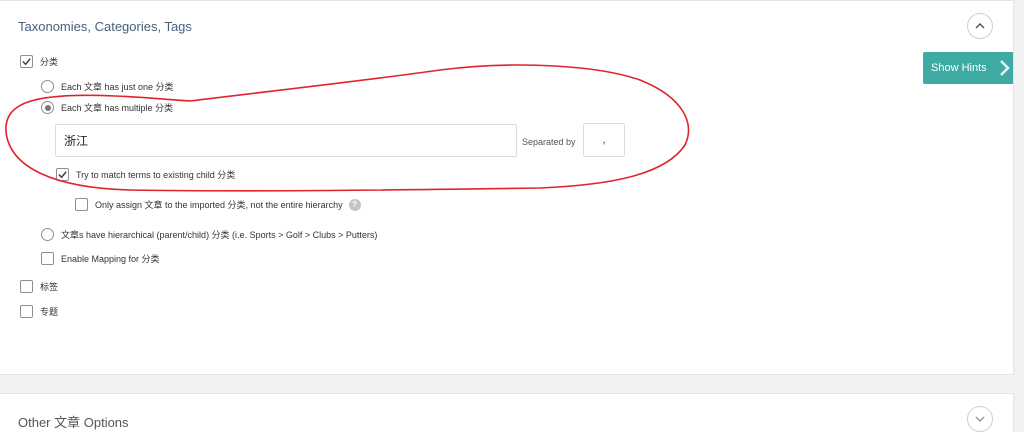 This screenshot has width=1024, height=432. I want to click on other-options-panel: Other 文章 Options, so click(507, 412).